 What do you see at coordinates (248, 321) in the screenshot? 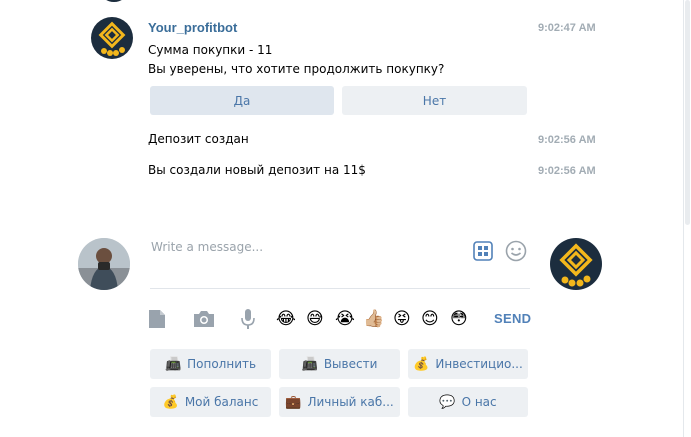
I see `microphone-icon` at bounding box center [248, 321].